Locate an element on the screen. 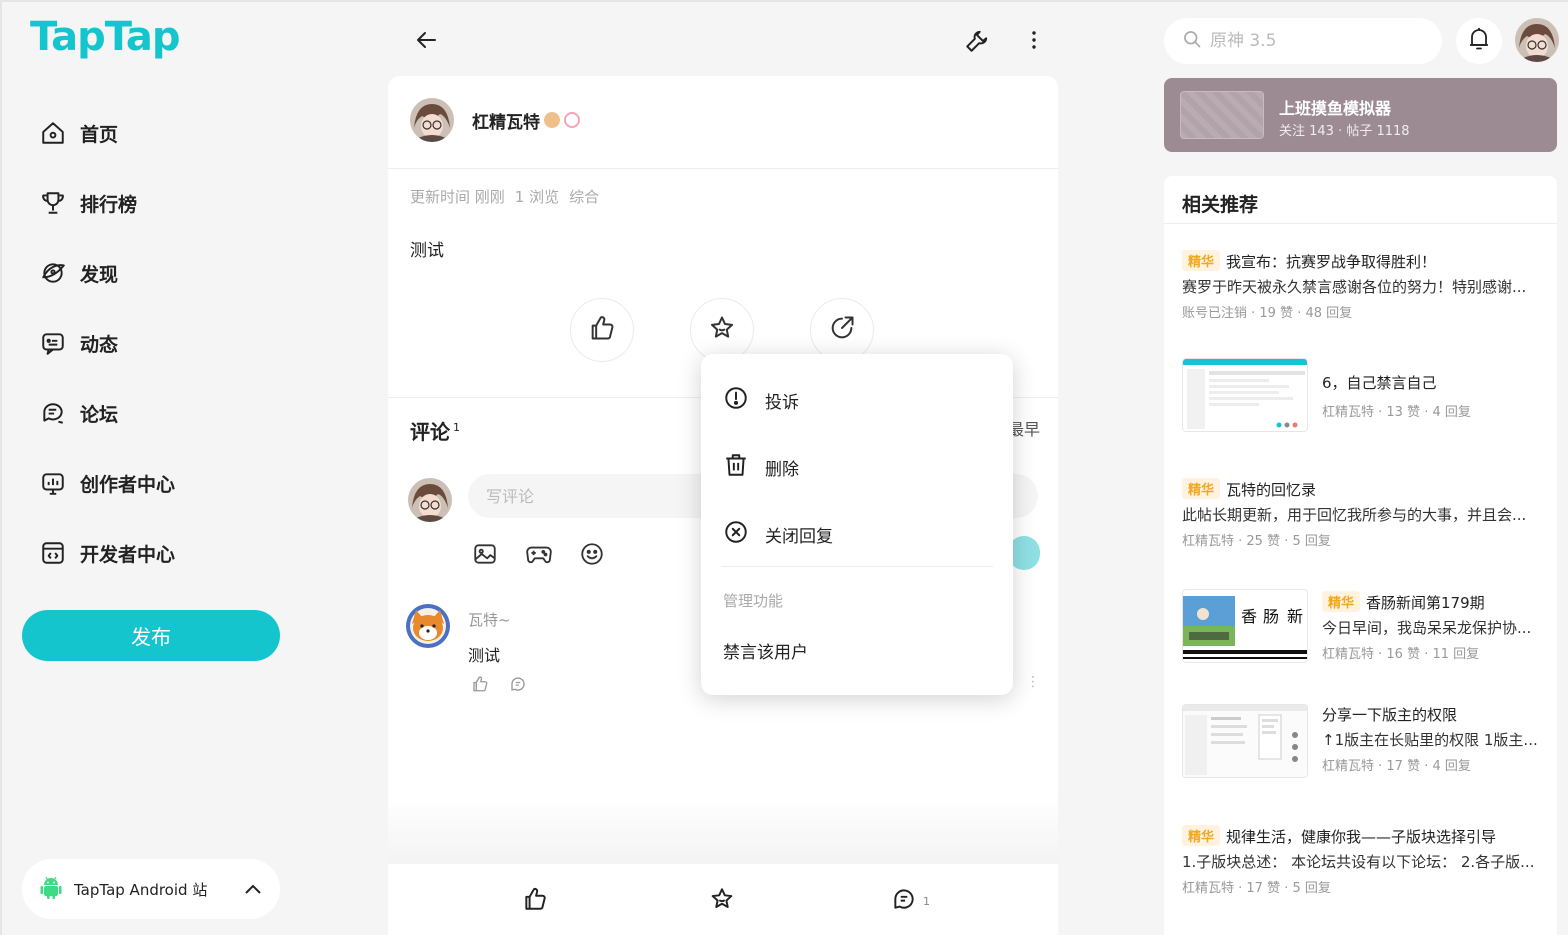  gamepad-icon is located at coordinates (539, 554).